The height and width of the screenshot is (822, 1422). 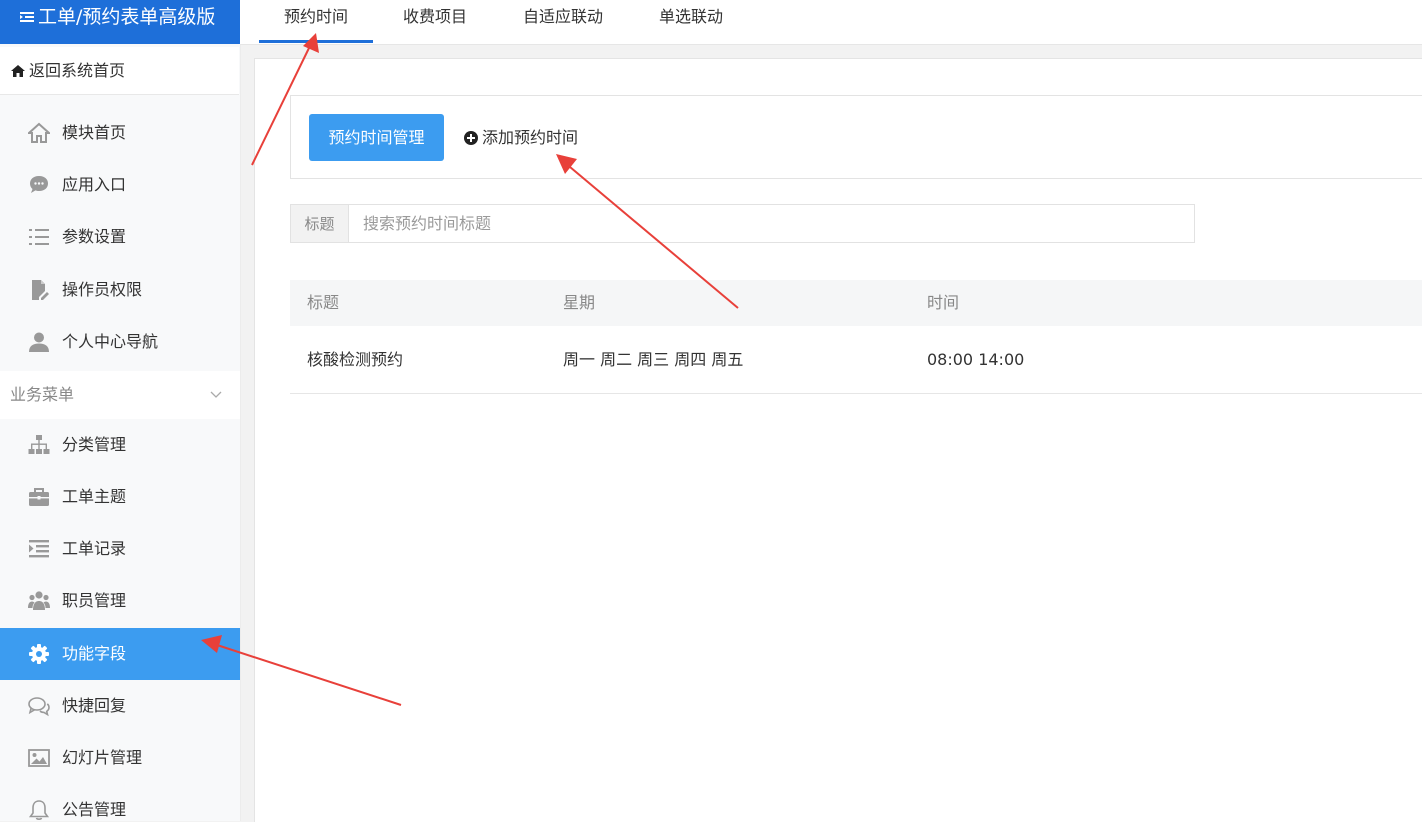 What do you see at coordinates (94, 653) in the screenshot?
I see `sidebar-item-label: 功能字段` at bounding box center [94, 653].